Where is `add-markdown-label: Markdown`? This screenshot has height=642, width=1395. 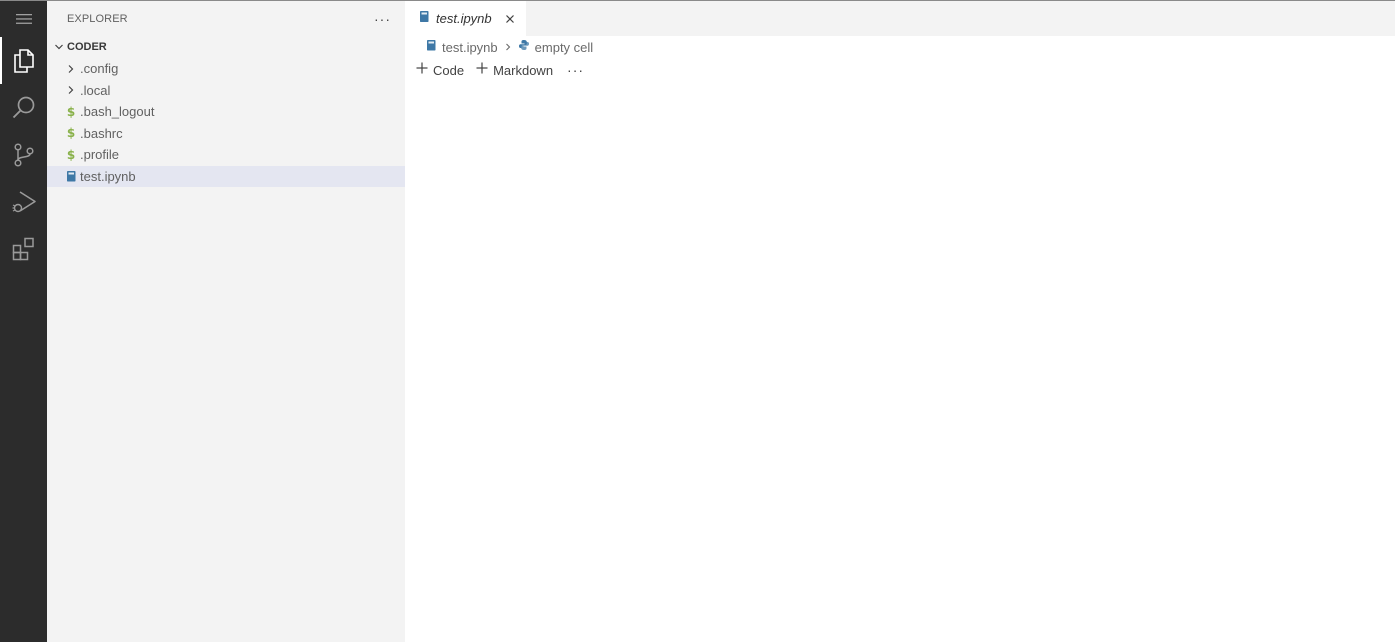
add-markdown-label: Markdown is located at coordinates (523, 70).